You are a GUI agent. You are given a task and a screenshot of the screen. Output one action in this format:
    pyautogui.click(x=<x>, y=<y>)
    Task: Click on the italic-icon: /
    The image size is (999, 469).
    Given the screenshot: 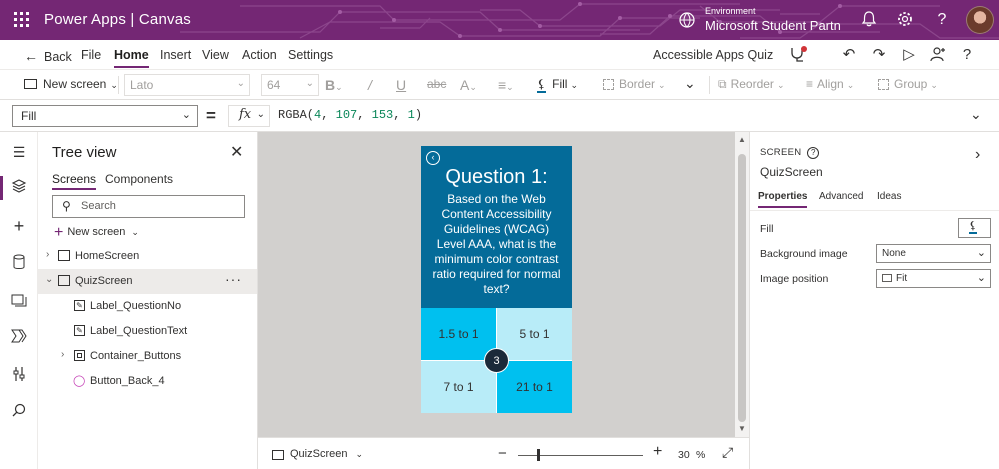 What is the action you would take?
    pyautogui.click(x=370, y=85)
    